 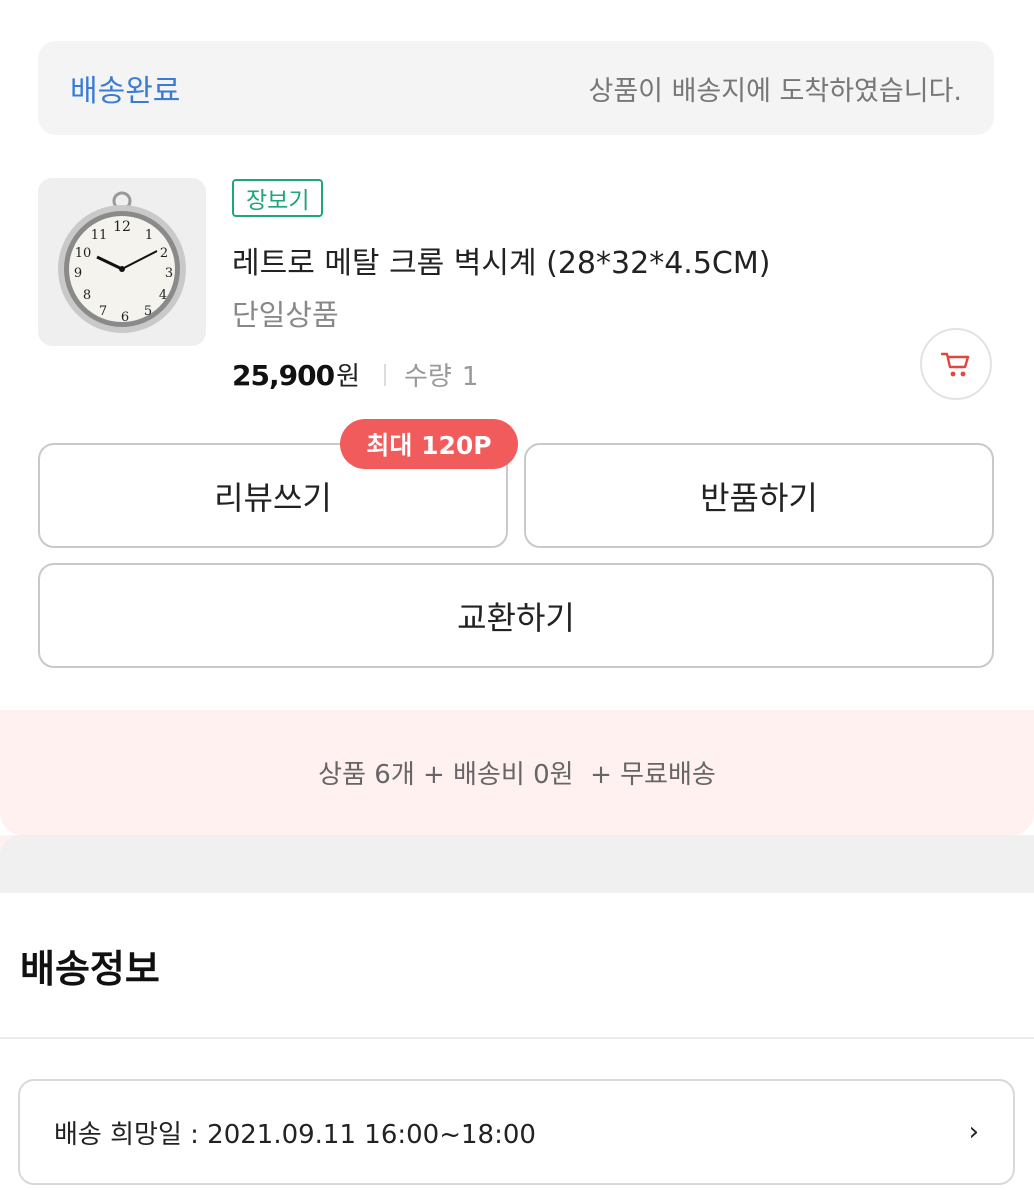 I want to click on svg-text: 6, so click(x=125, y=317).